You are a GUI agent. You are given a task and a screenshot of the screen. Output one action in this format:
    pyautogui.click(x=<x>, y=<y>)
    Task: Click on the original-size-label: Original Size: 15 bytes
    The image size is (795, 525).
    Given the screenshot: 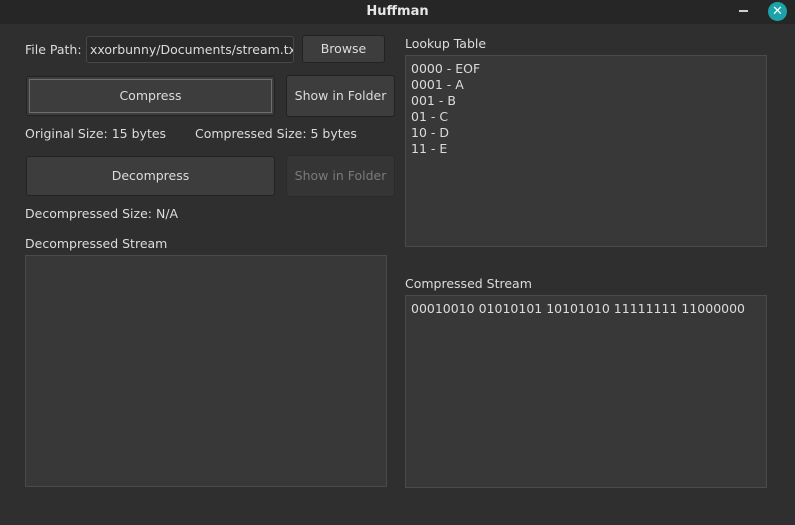 What is the action you would take?
    pyautogui.click(x=96, y=133)
    